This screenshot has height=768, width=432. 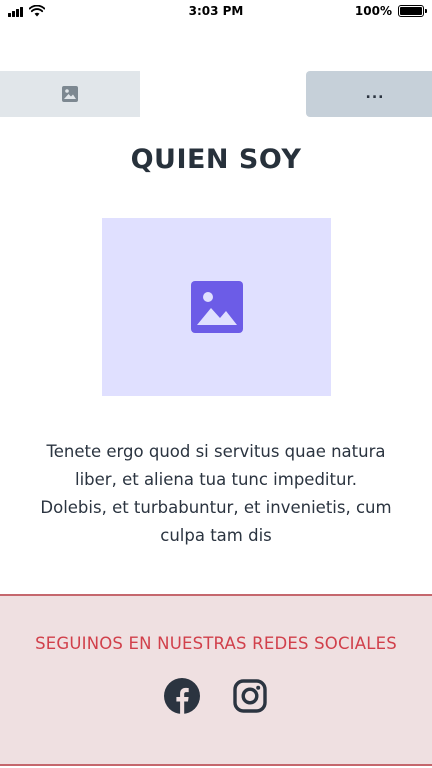 What do you see at coordinates (216, 643) in the screenshot?
I see `footer-heading: SEGUINOS EN NUESTRAS REDES SOCIALES` at bounding box center [216, 643].